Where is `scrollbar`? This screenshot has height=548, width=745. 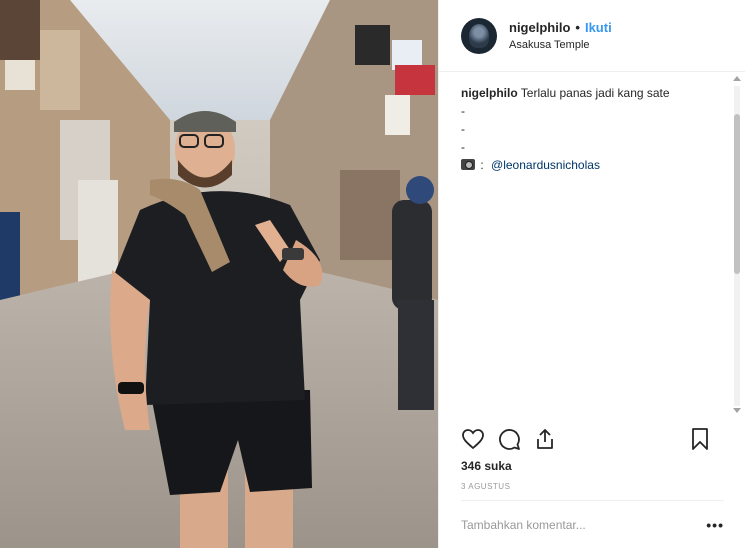 scrollbar is located at coordinates (737, 244).